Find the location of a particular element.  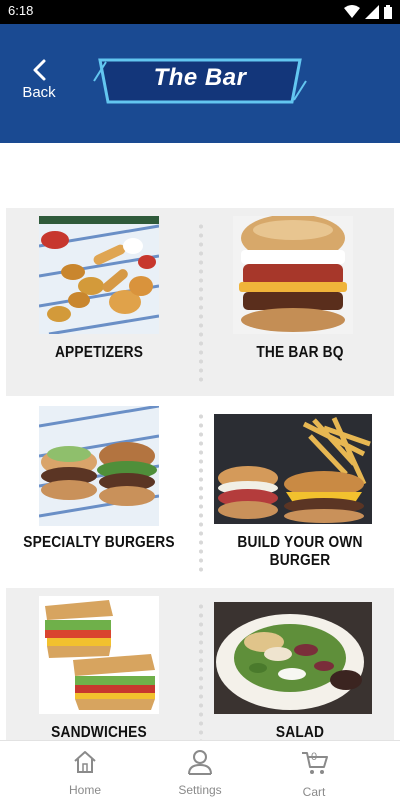

category-build-your-own-burger: BUILD YOUR OWN BURGER is located at coordinates (300, 492).